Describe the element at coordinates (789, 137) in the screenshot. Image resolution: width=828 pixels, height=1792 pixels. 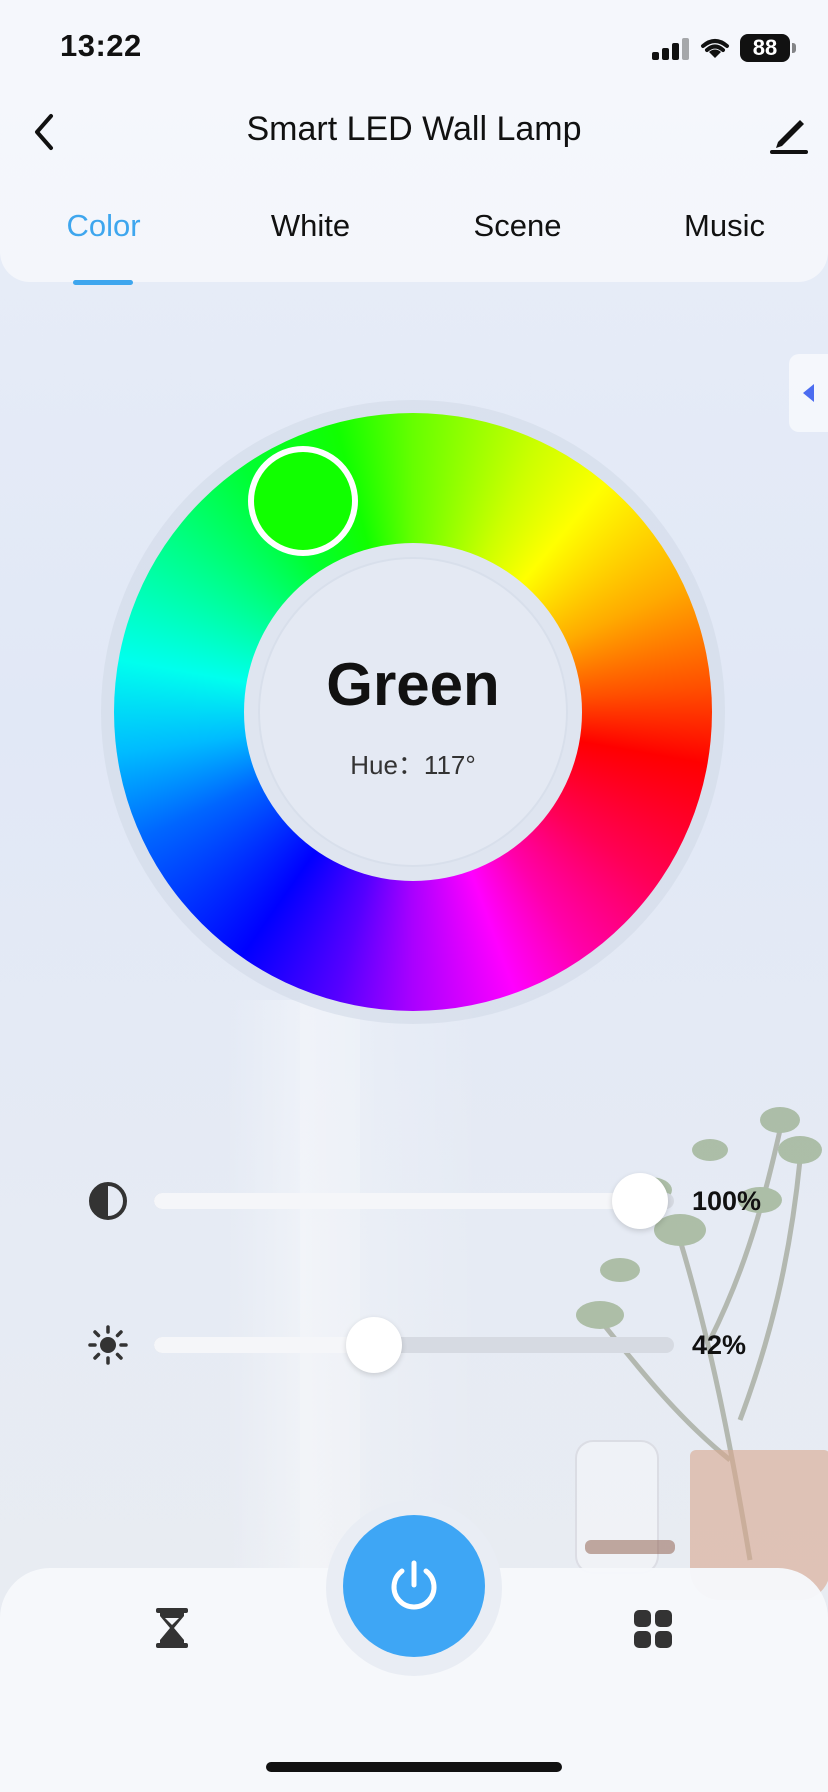
I see `pencil-icon` at that location.